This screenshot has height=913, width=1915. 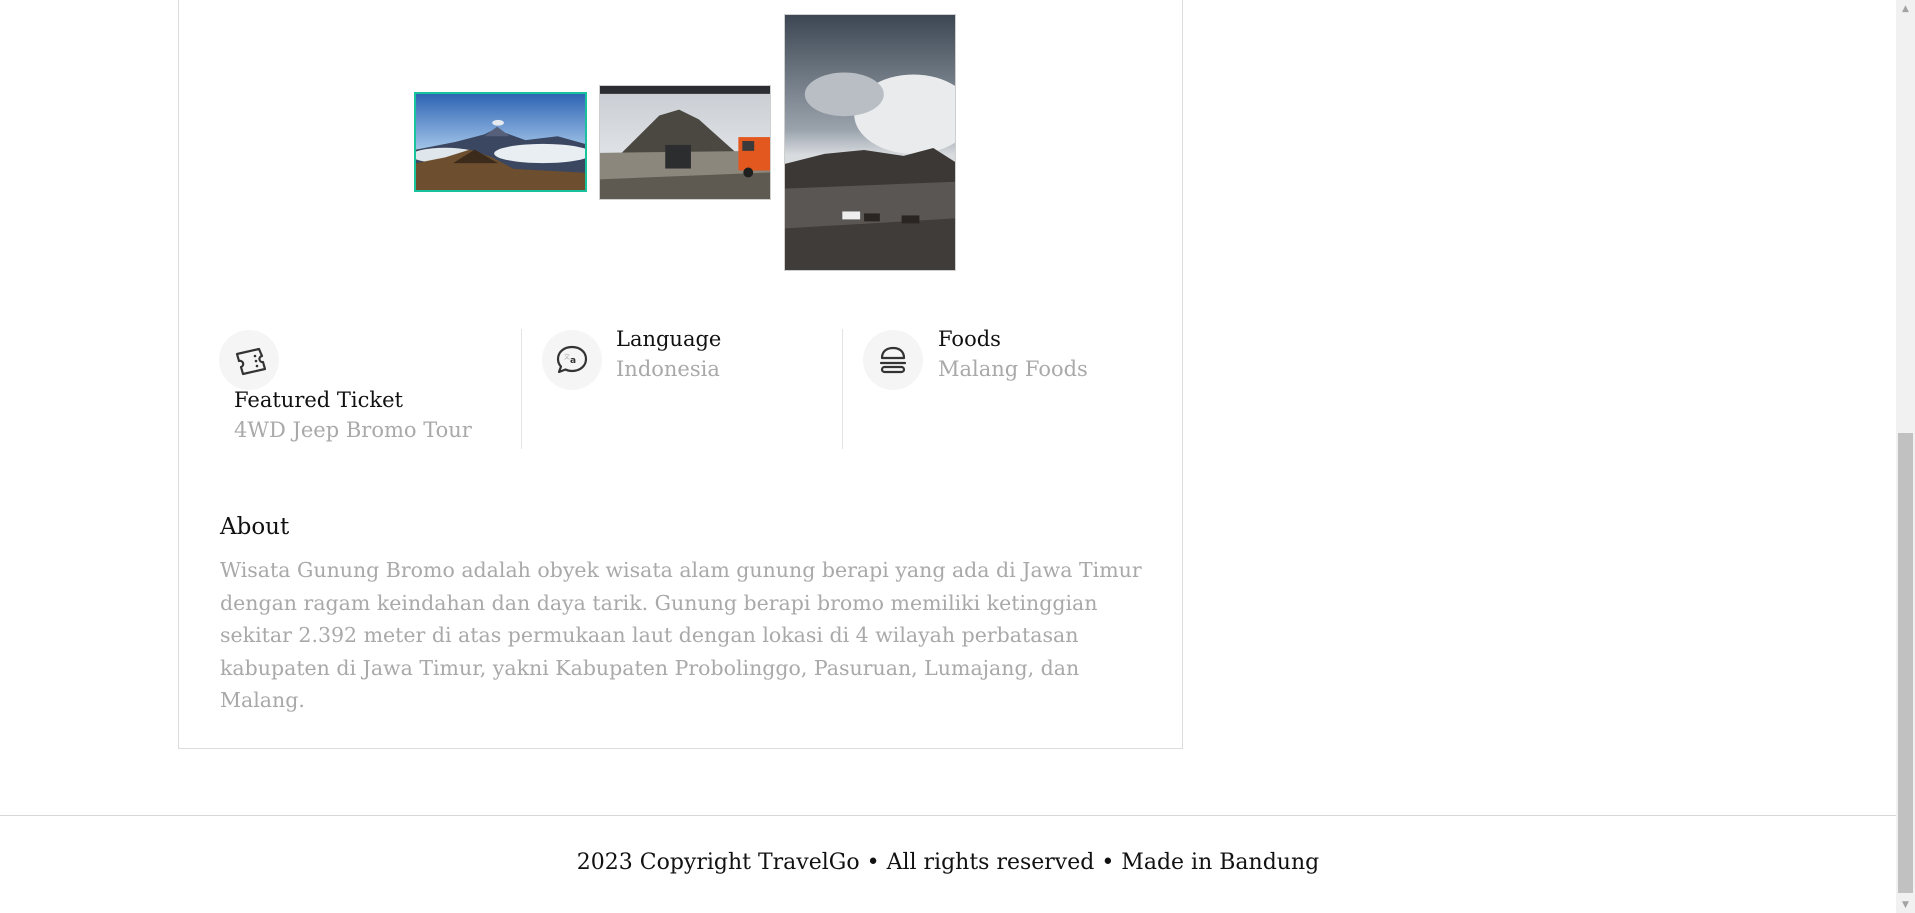 What do you see at coordinates (1013, 369) in the screenshot?
I see `feature-foods-value: Malang Foods` at bounding box center [1013, 369].